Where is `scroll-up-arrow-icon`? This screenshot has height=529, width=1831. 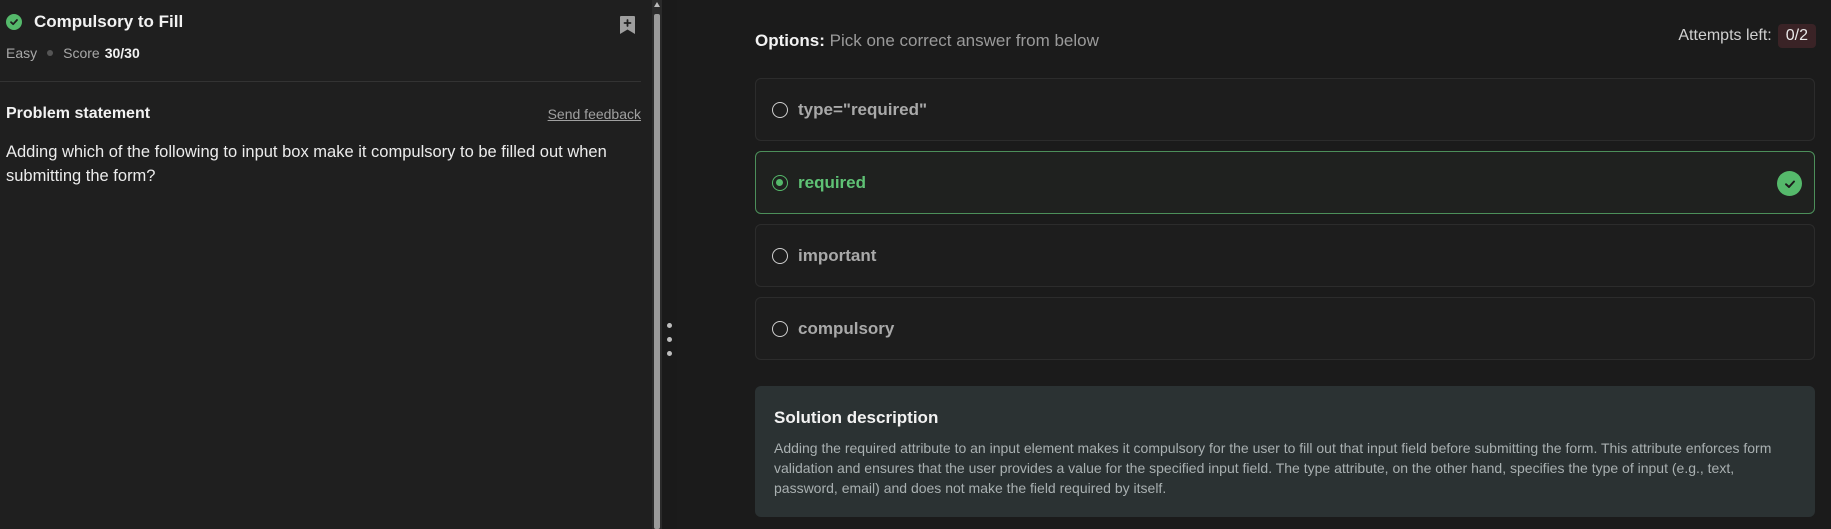 scroll-up-arrow-icon is located at coordinates (657, 4).